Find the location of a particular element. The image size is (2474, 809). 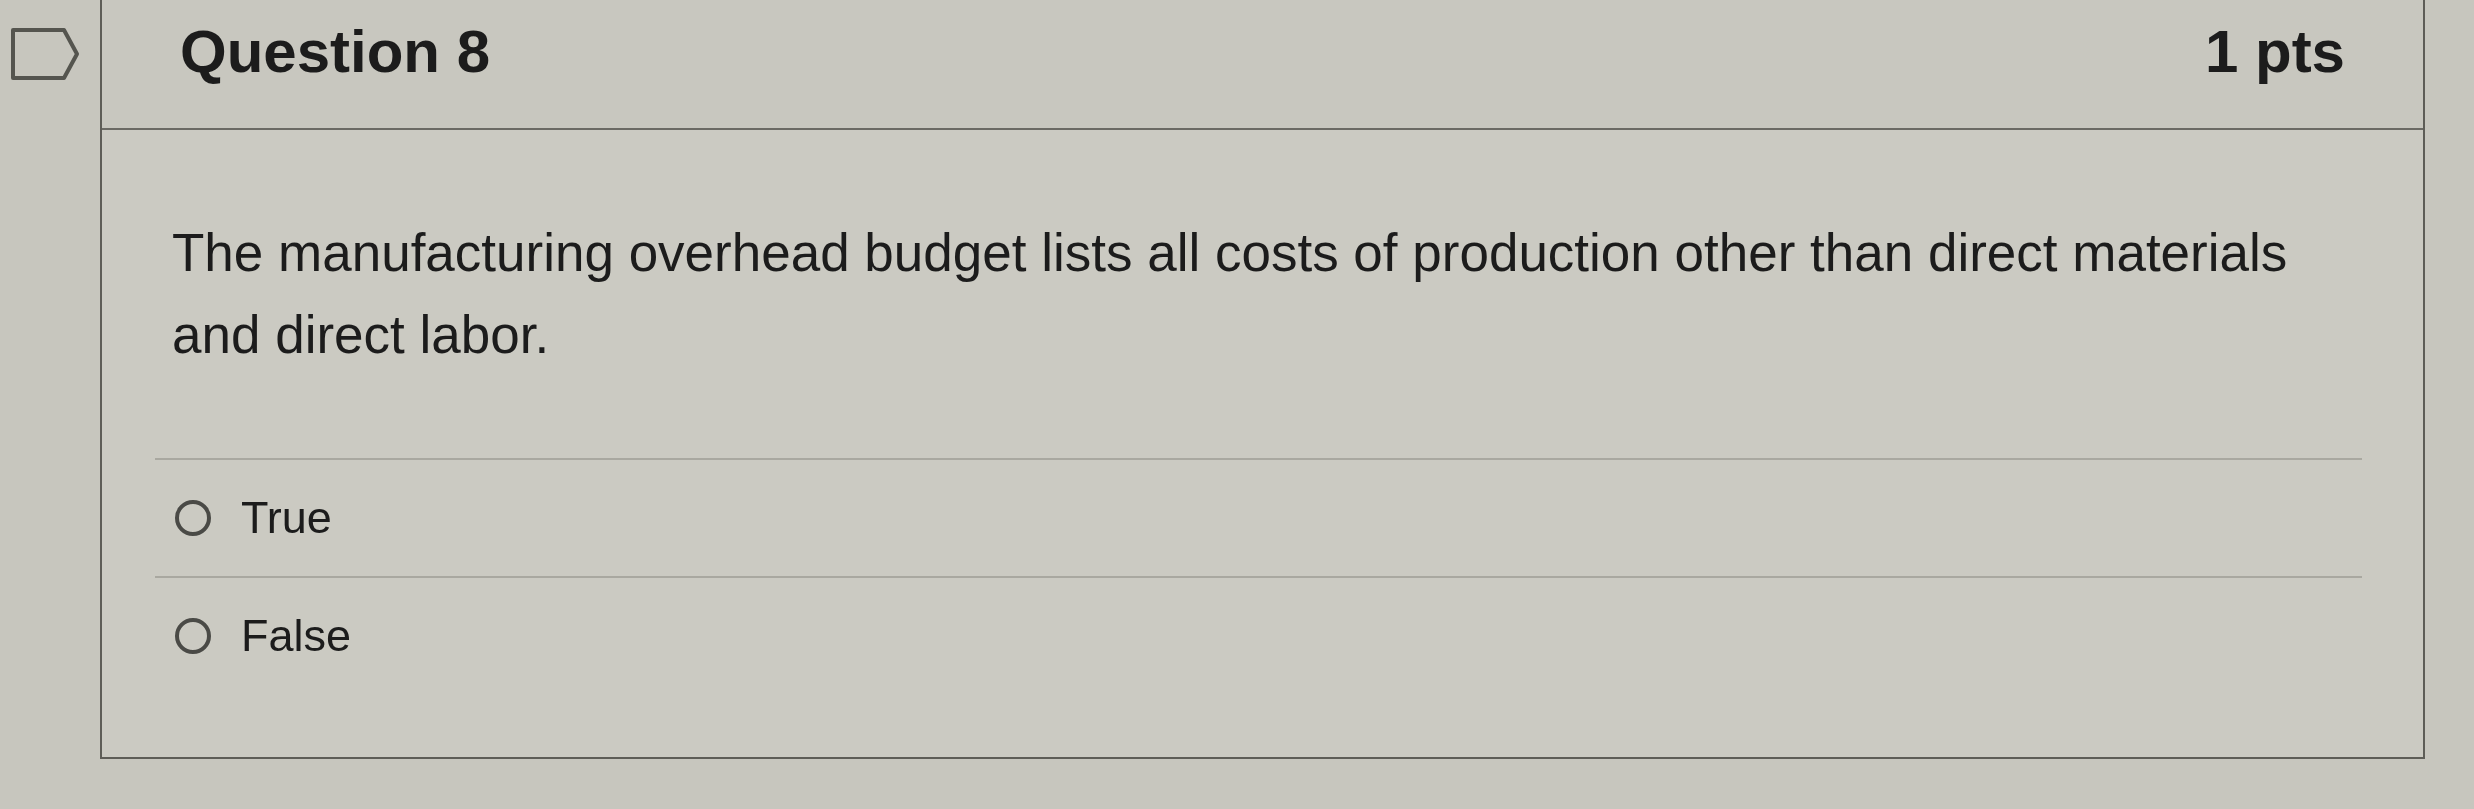

answer-label: True is located at coordinates (286, 518).